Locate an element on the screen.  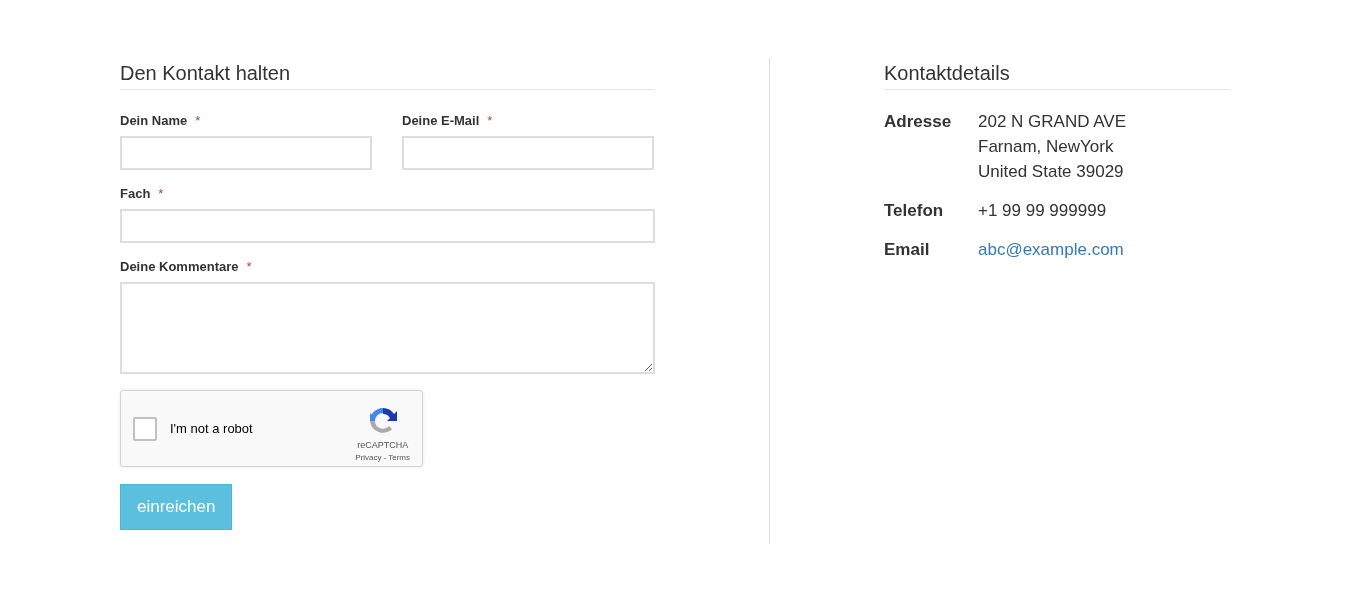
section-title: Den Kontakt halten is located at coordinates (387, 76).